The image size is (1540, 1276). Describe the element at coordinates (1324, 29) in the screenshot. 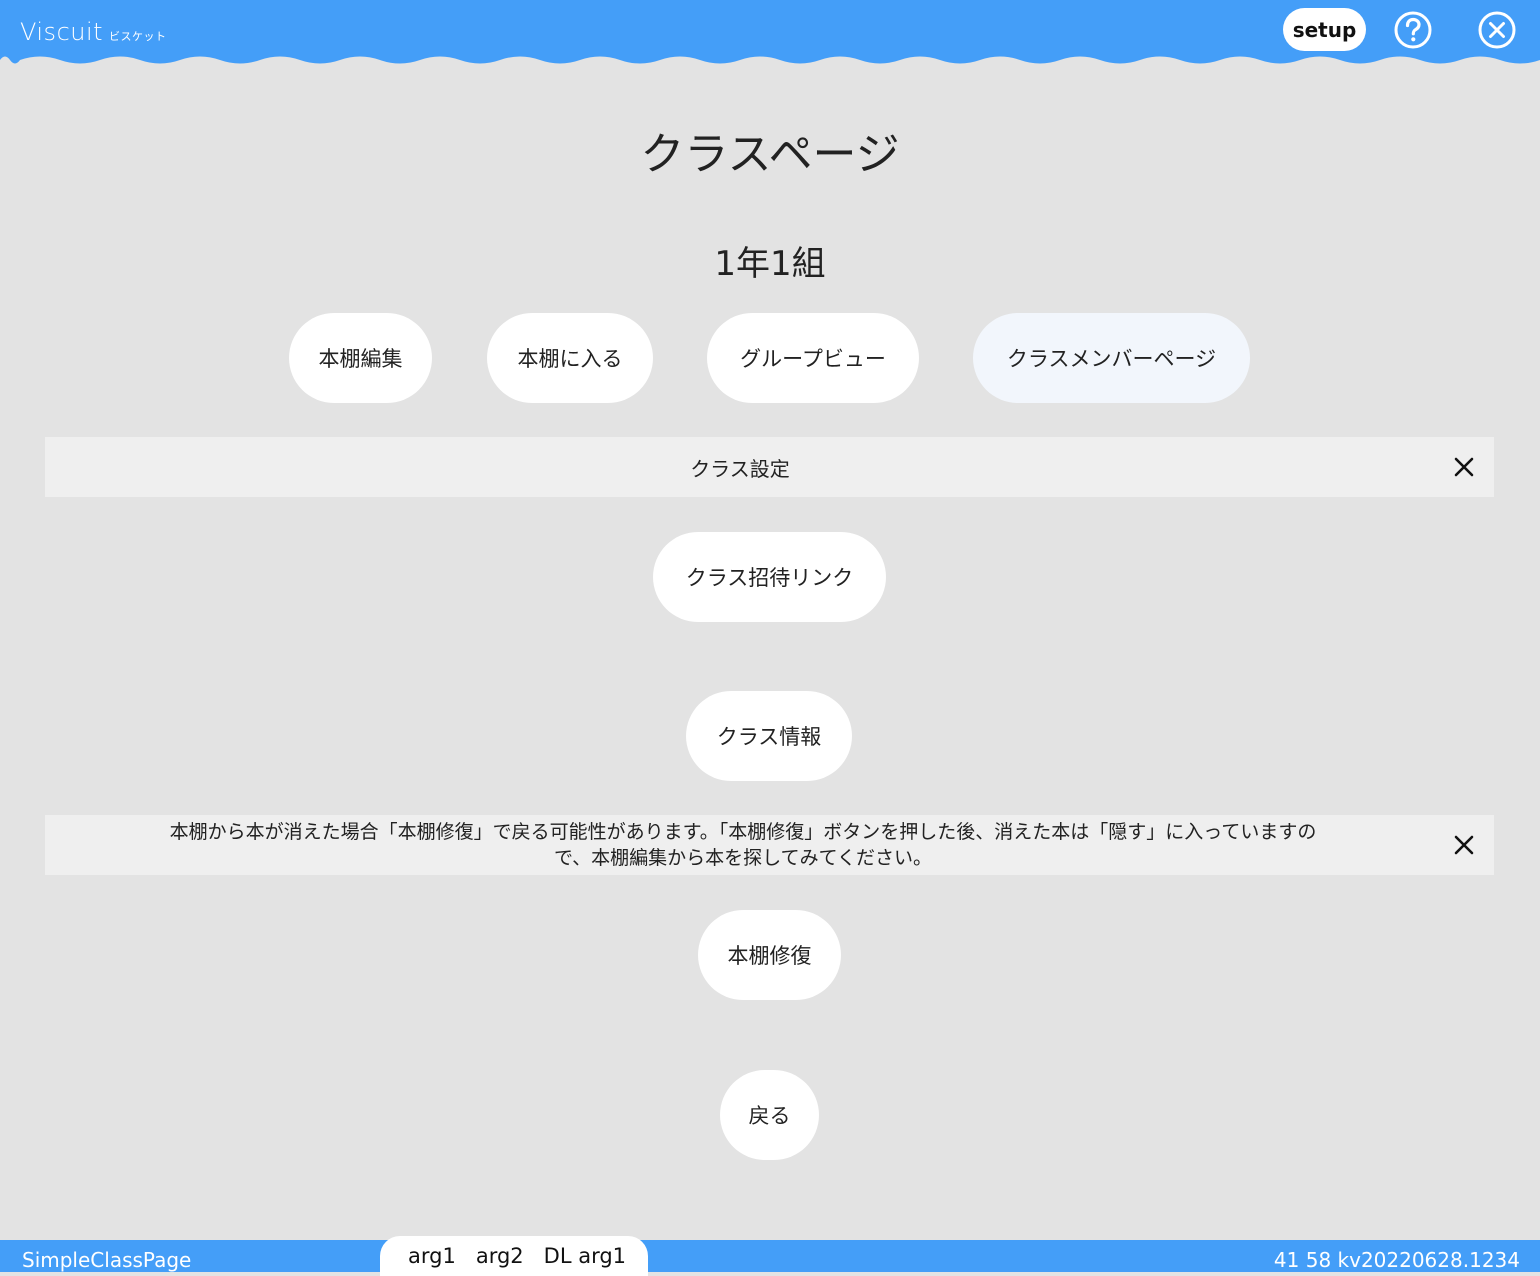

I see `setup-button: setup` at that location.